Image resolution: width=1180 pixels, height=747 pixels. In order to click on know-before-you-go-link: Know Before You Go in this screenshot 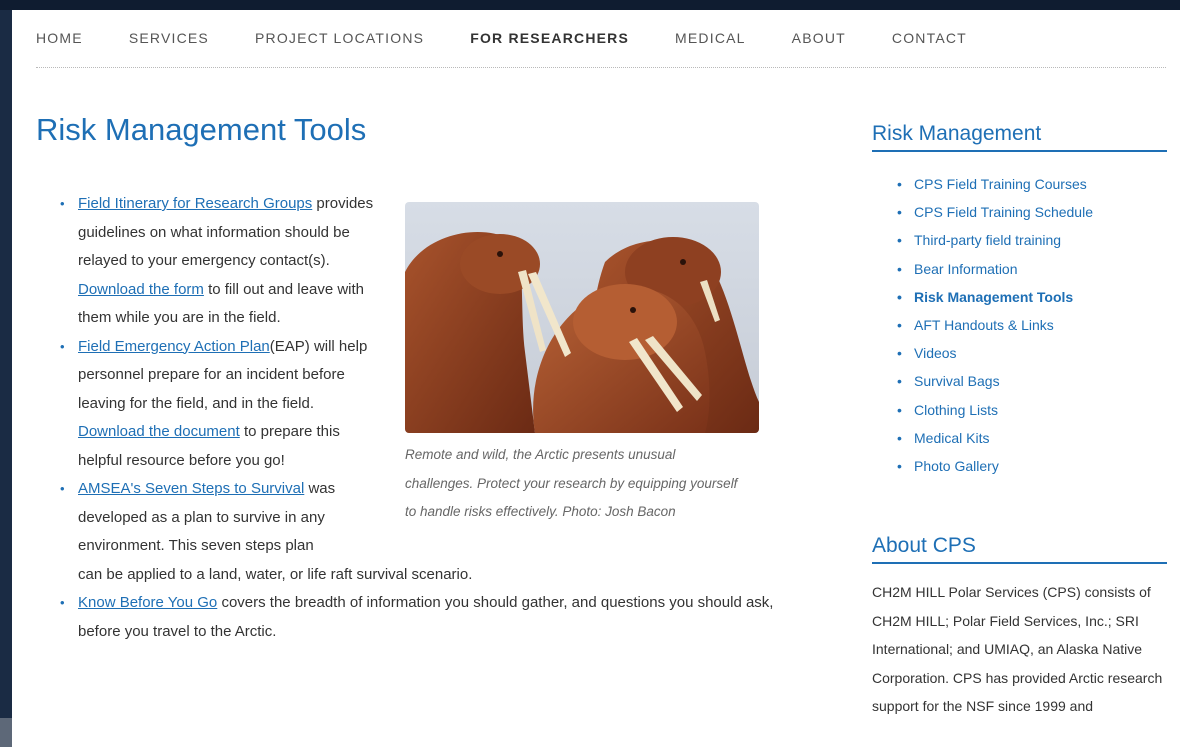, I will do `click(147, 602)`.